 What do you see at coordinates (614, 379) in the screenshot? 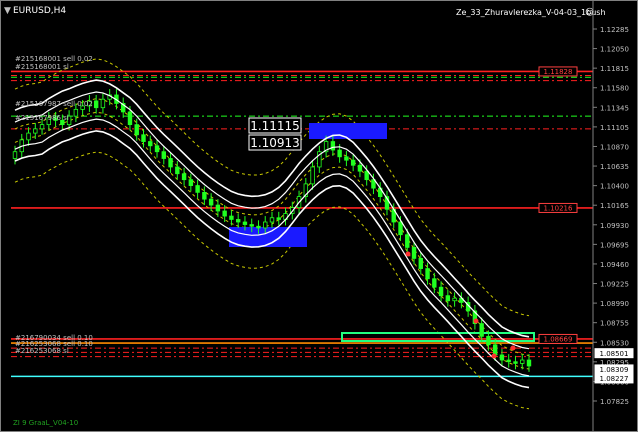
I see `price-badge-text: 1.08227` at bounding box center [614, 379].